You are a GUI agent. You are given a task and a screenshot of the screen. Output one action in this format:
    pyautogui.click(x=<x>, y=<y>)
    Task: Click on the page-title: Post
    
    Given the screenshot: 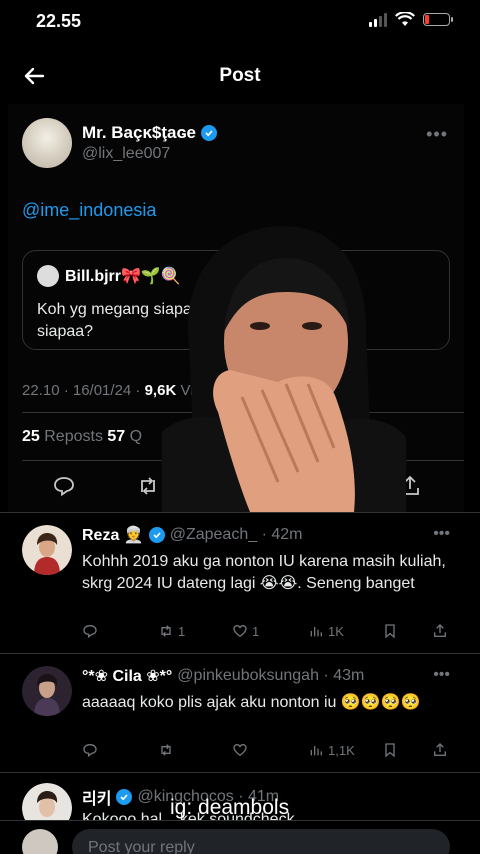 What is the action you would take?
    pyautogui.click(x=240, y=75)
    